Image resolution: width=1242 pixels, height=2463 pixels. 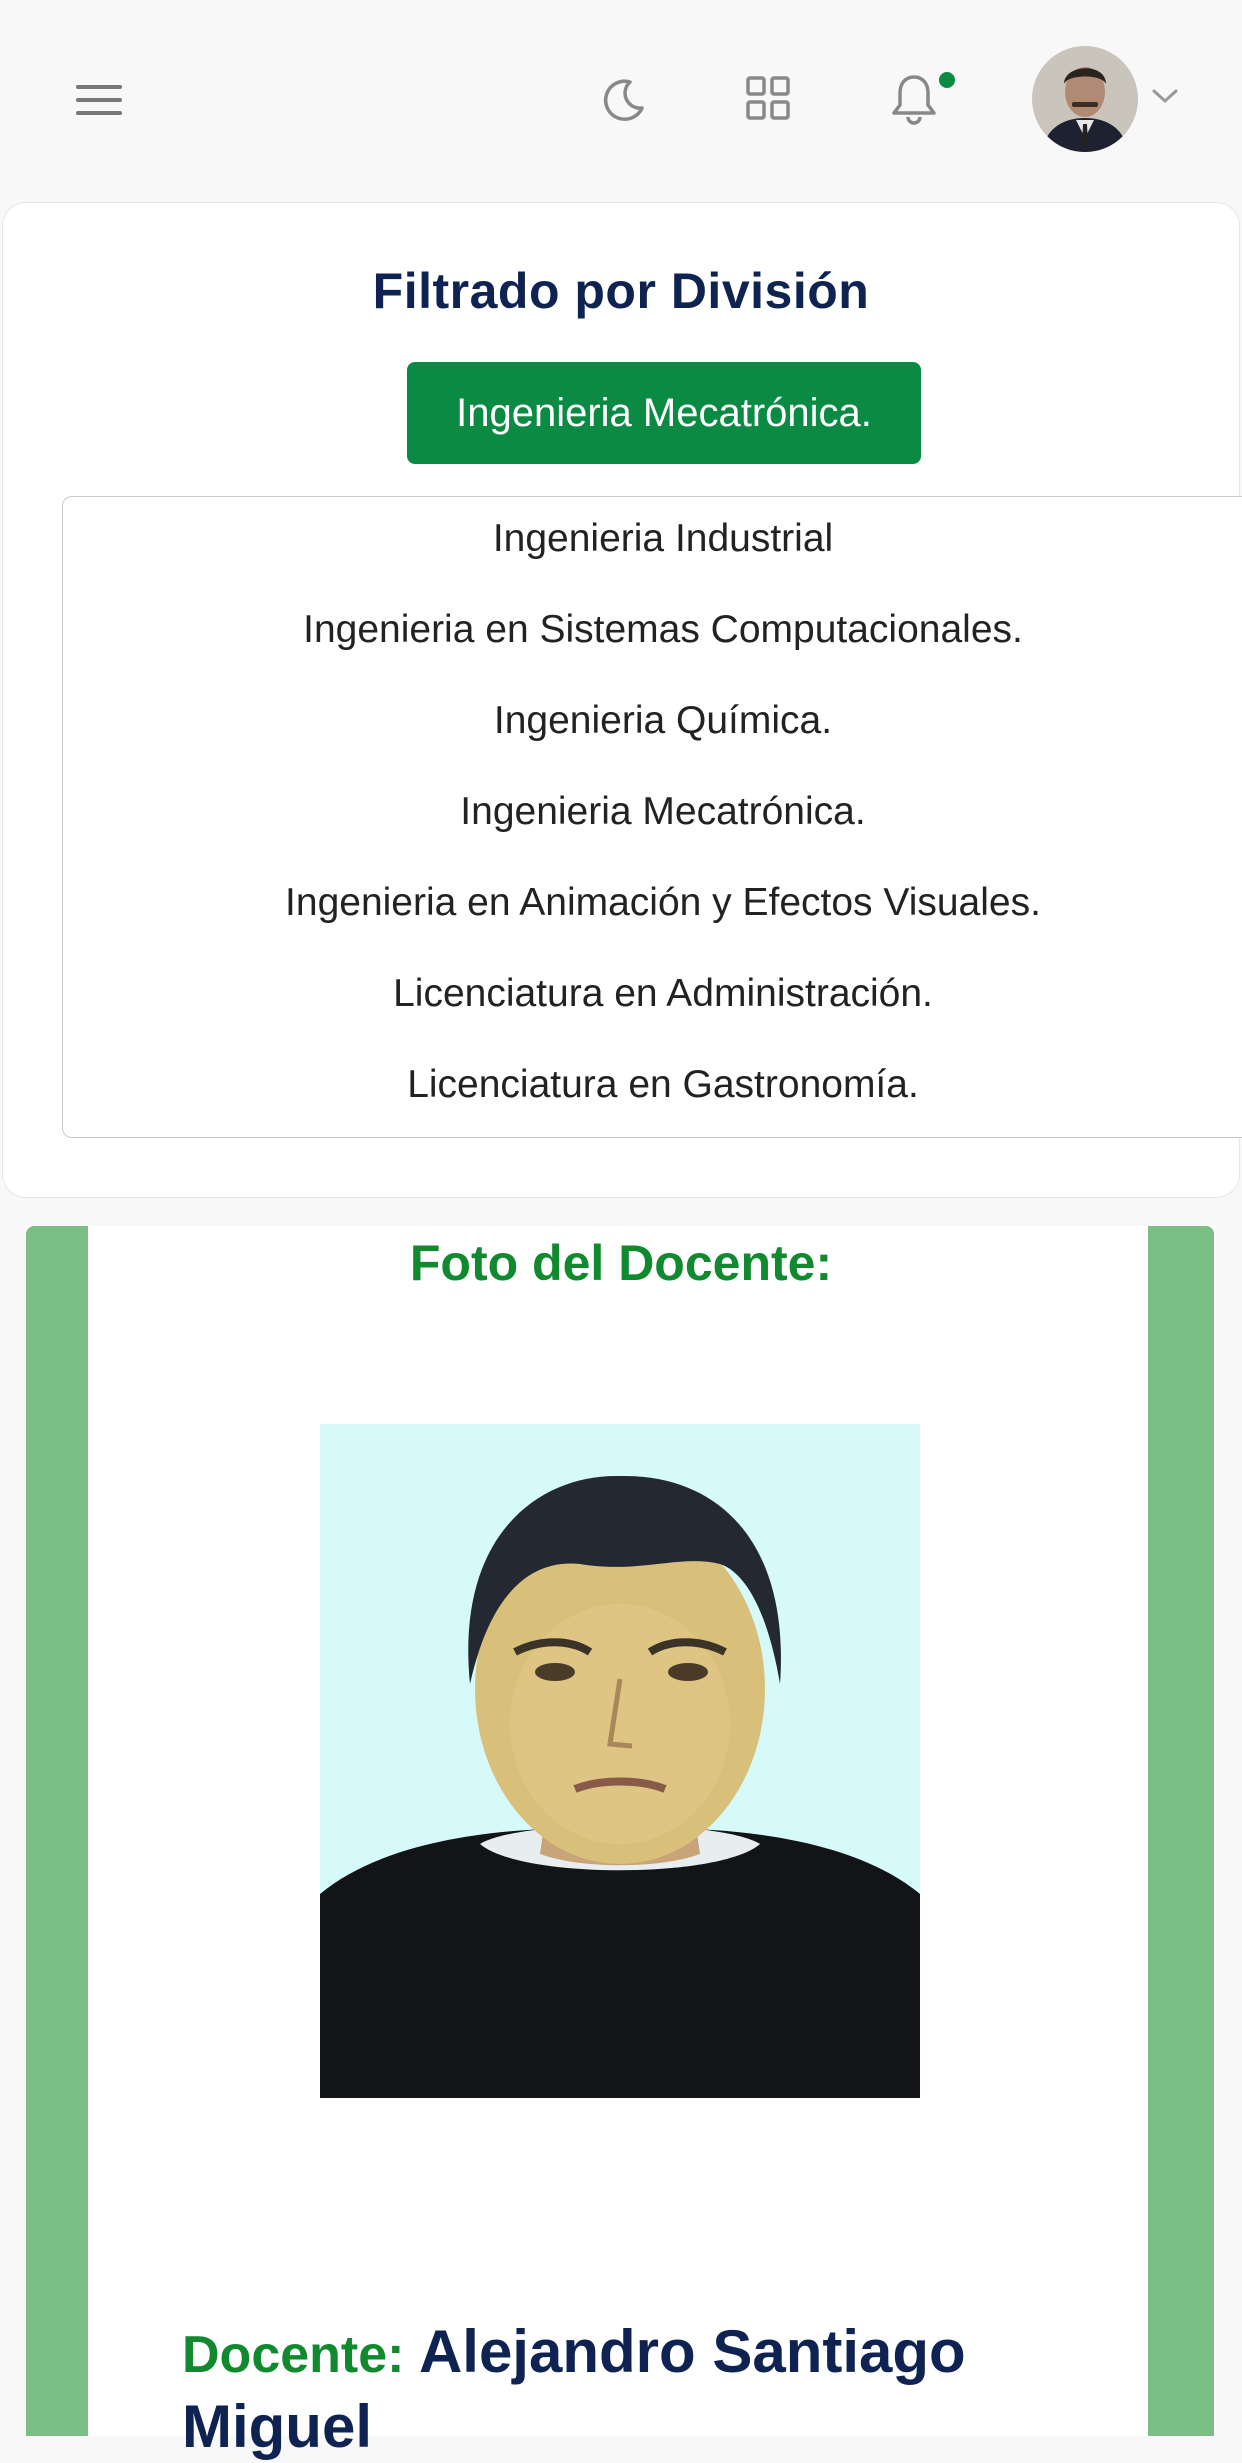 What do you see at coordinates (99, 100) in the screenshot?
I see `hamburger-menu-icon` at bounding box center [99, 100].